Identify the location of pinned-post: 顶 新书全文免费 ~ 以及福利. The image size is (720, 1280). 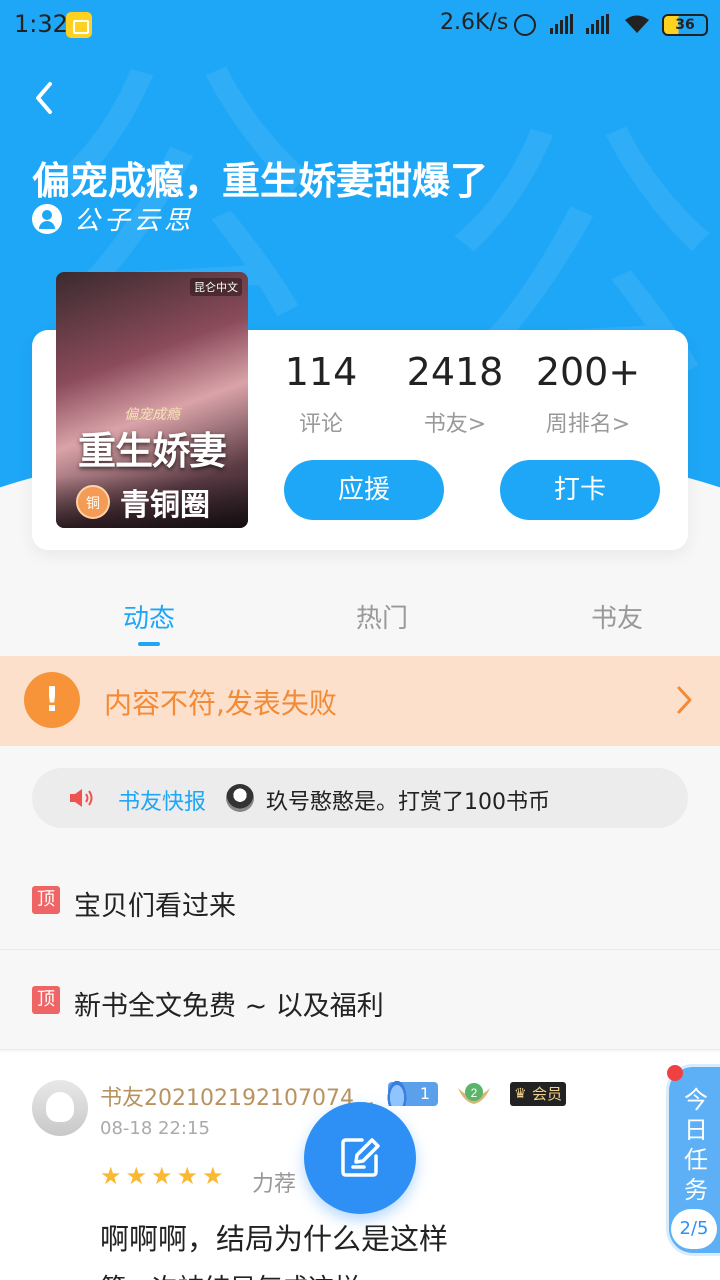
(360, 1000).